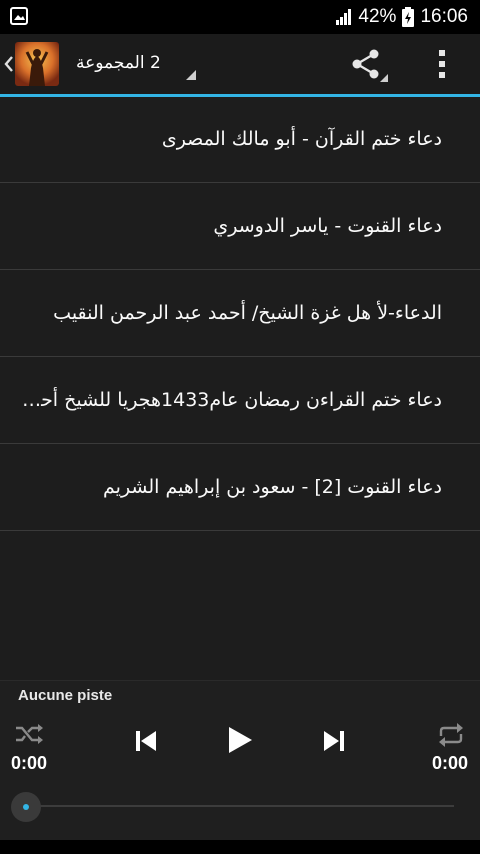  I want to click on seek-thumb, so click(26, 807).